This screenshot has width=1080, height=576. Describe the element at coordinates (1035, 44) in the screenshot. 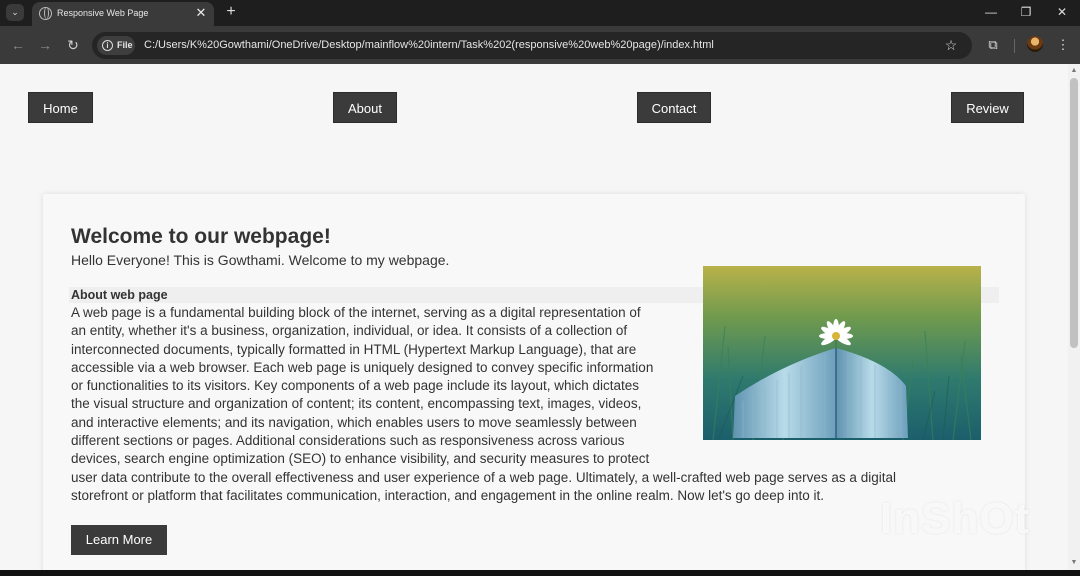

I see `profile-avatar` at that location.